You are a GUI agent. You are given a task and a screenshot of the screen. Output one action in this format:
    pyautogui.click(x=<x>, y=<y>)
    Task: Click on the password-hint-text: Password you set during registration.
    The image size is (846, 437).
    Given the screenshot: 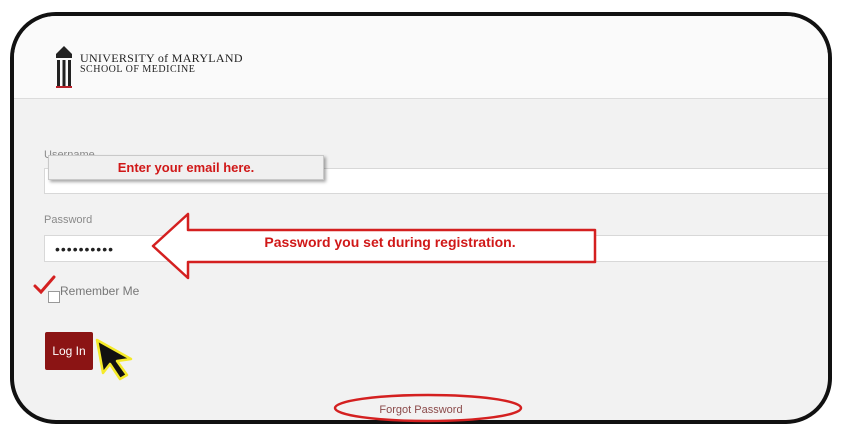 What is the action you would take?
    pyautogui.click(x=390, y=242)
    